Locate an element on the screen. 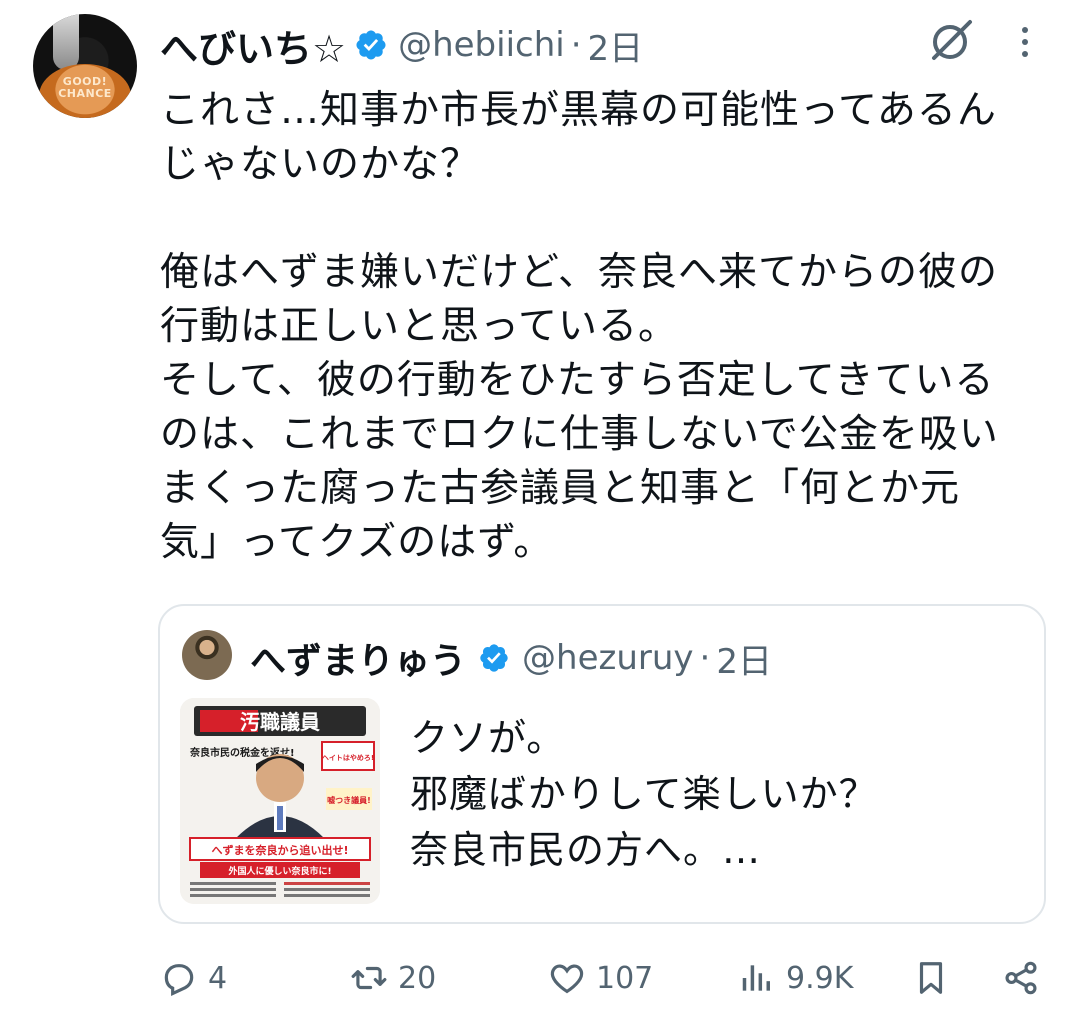  heart-icon is located at coordinates (567, 979).